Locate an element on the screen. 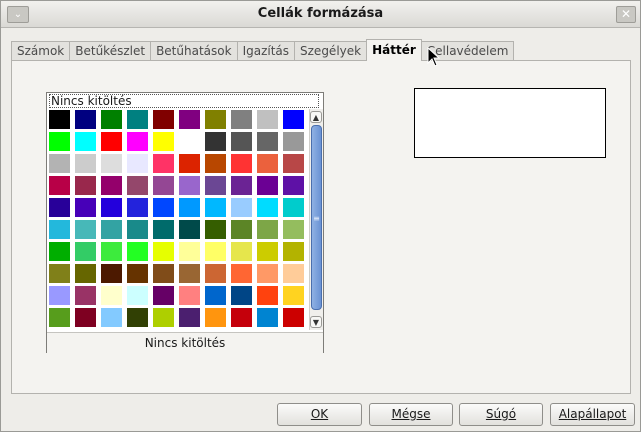 This screenshot has height=432, width=641. close-button: ✕ is located at coordinates (626, 14).